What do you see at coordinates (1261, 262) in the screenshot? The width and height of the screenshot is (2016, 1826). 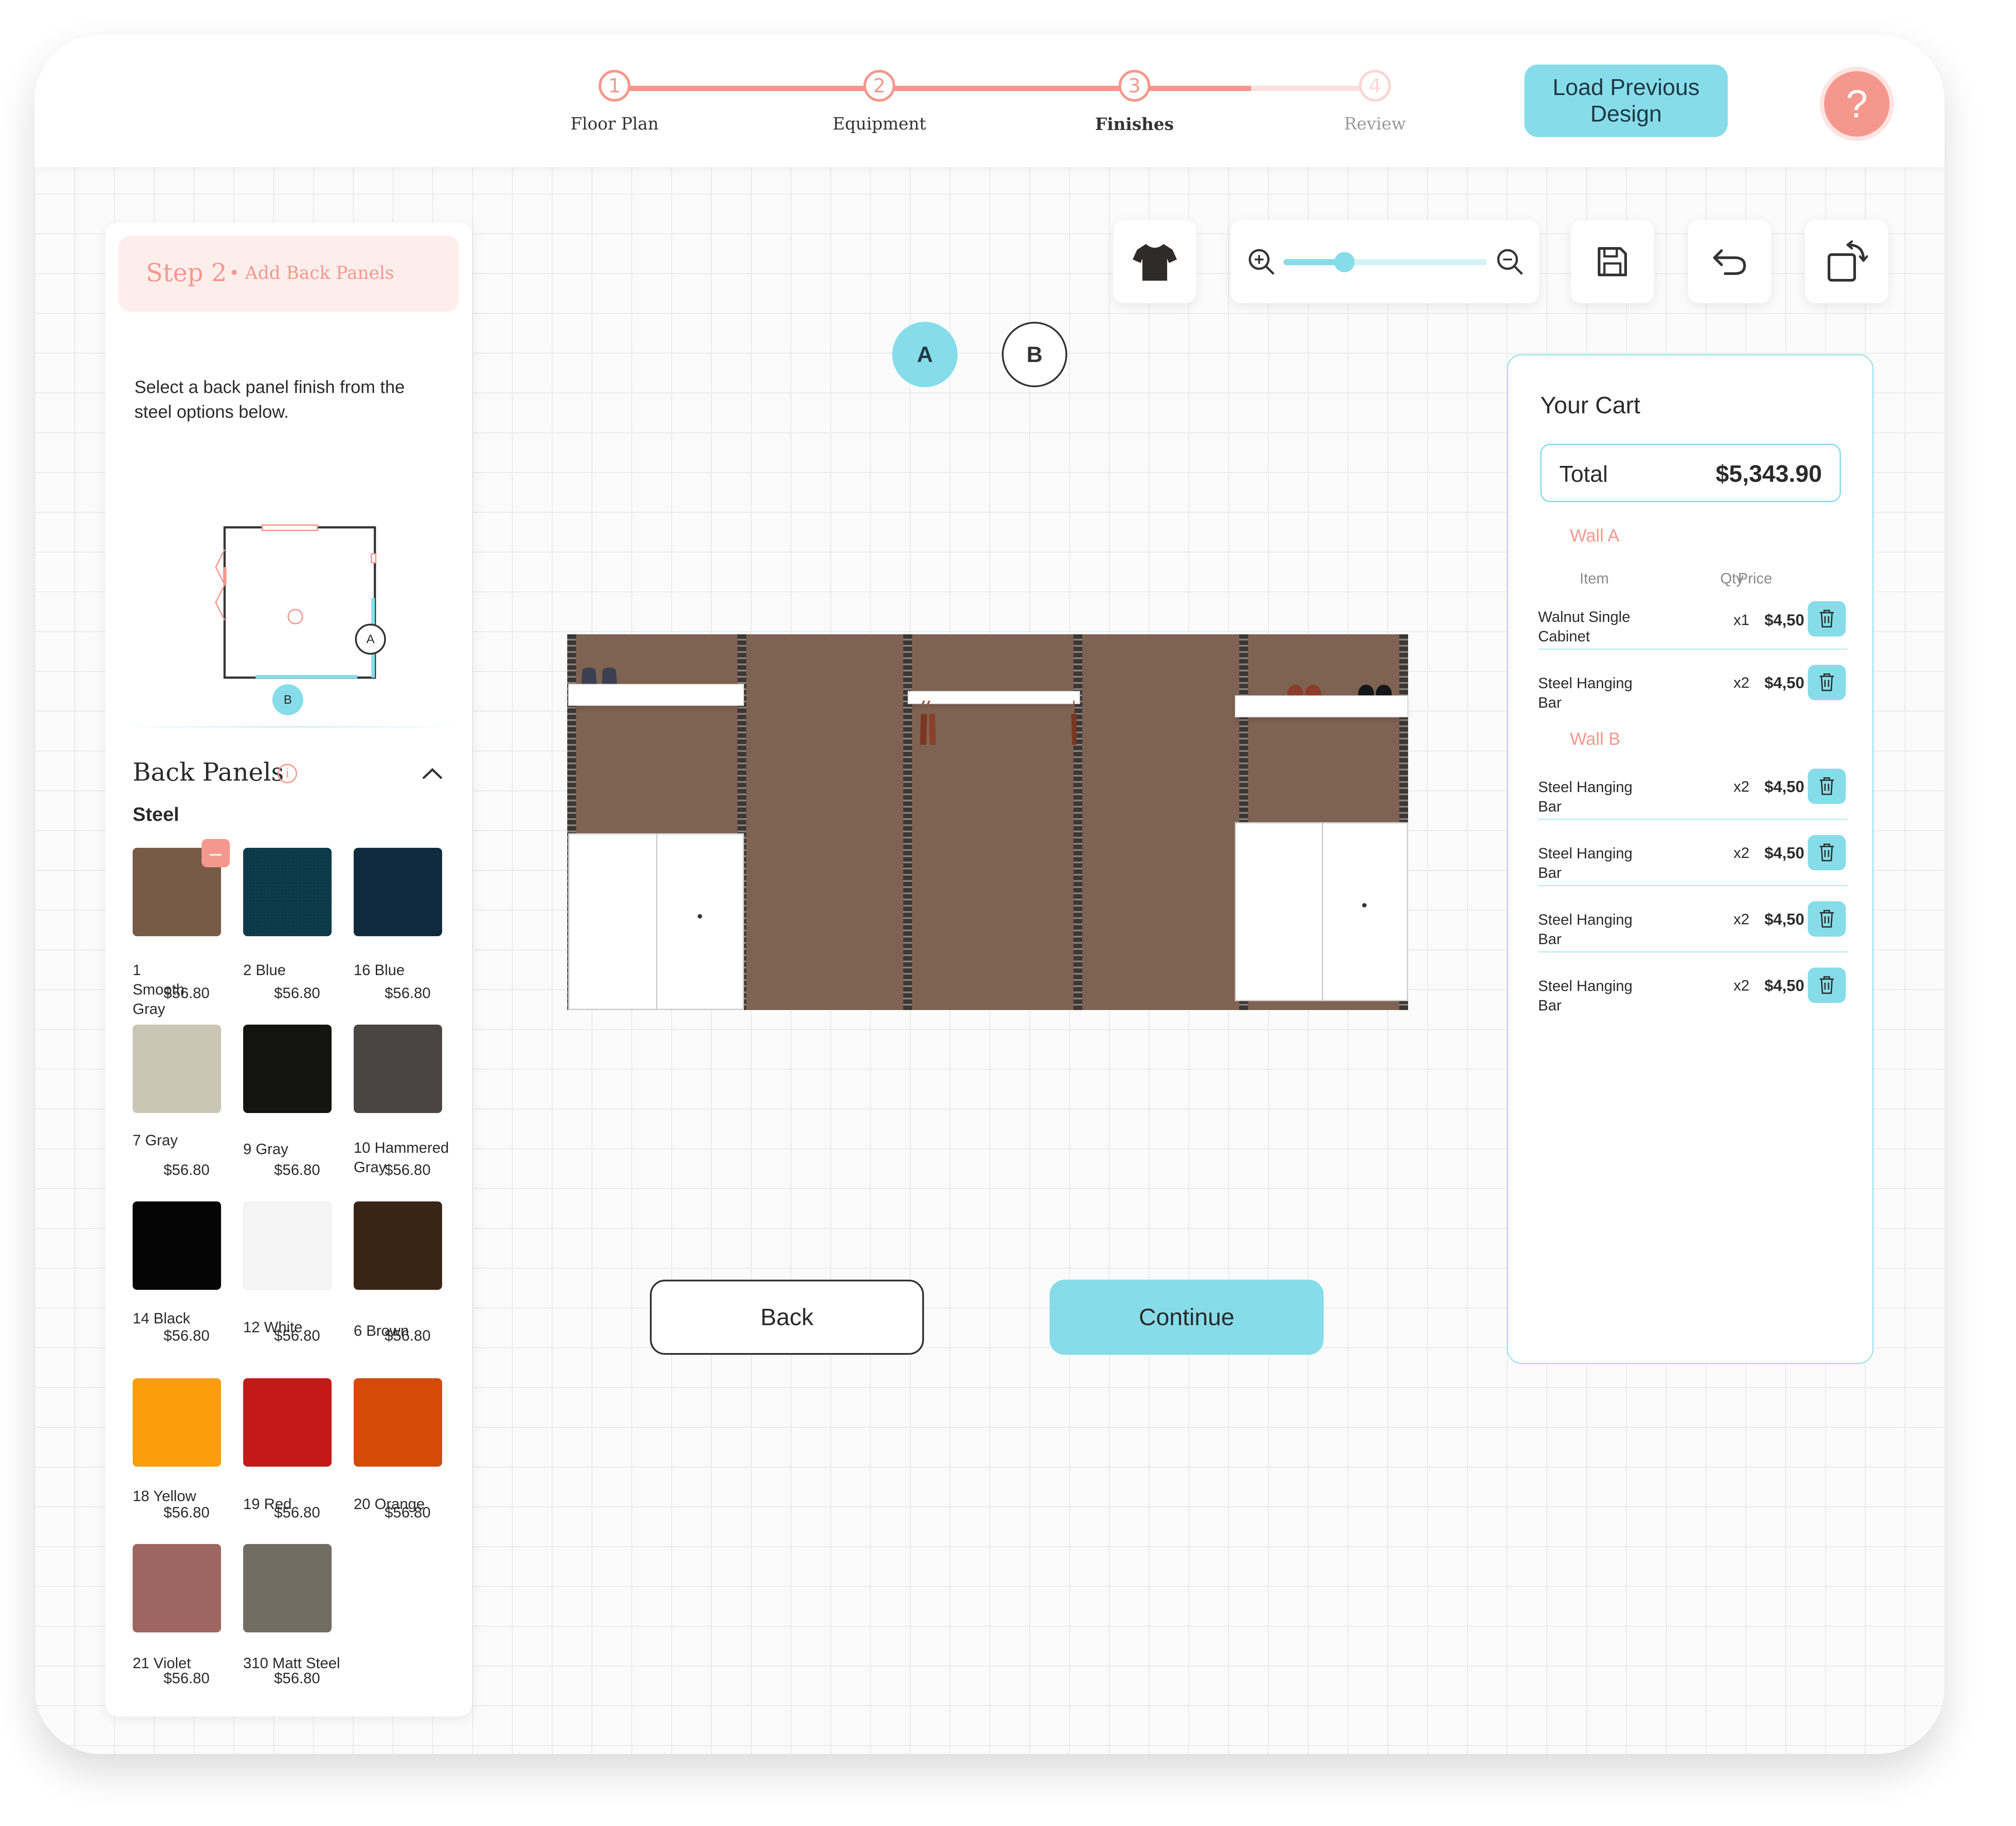 I see `zoom-in-icon` at bounding box center [1261, 262].